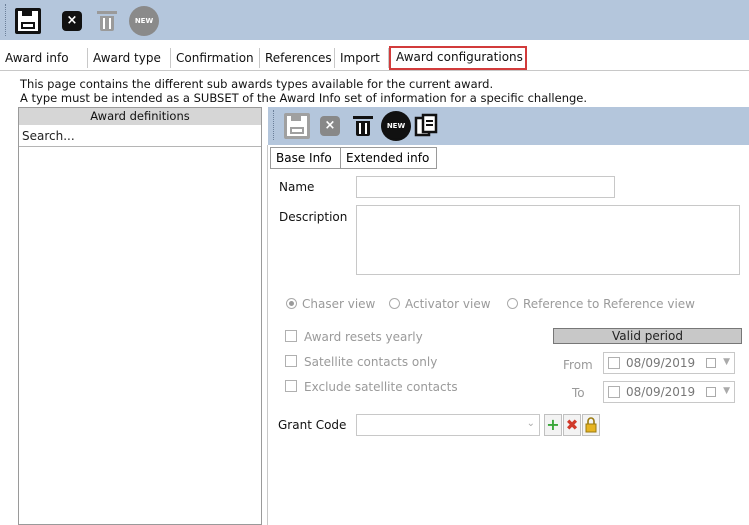 This screenshot has width=749, height=525. What do you see at coordinates (305, 158) in the screenshot?
I see `tab-base-info: Base Info` at bounding box center [305, 158].